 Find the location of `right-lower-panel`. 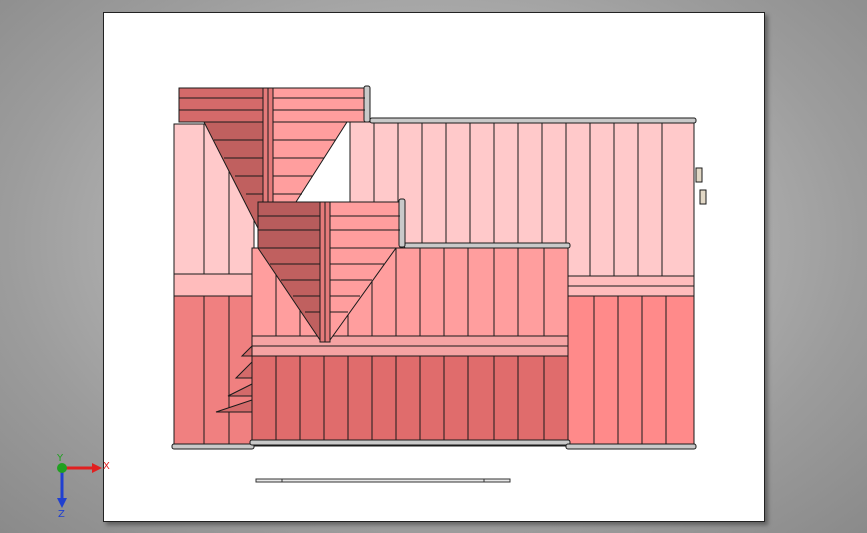

right-lower-panel is located at coordinates (631, 371).